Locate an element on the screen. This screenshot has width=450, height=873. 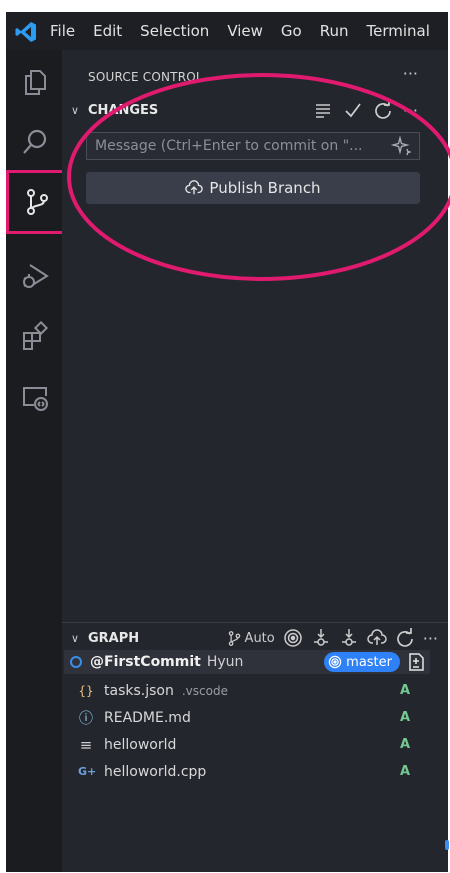
branch-badge: master is located at coordinates (362, 662).